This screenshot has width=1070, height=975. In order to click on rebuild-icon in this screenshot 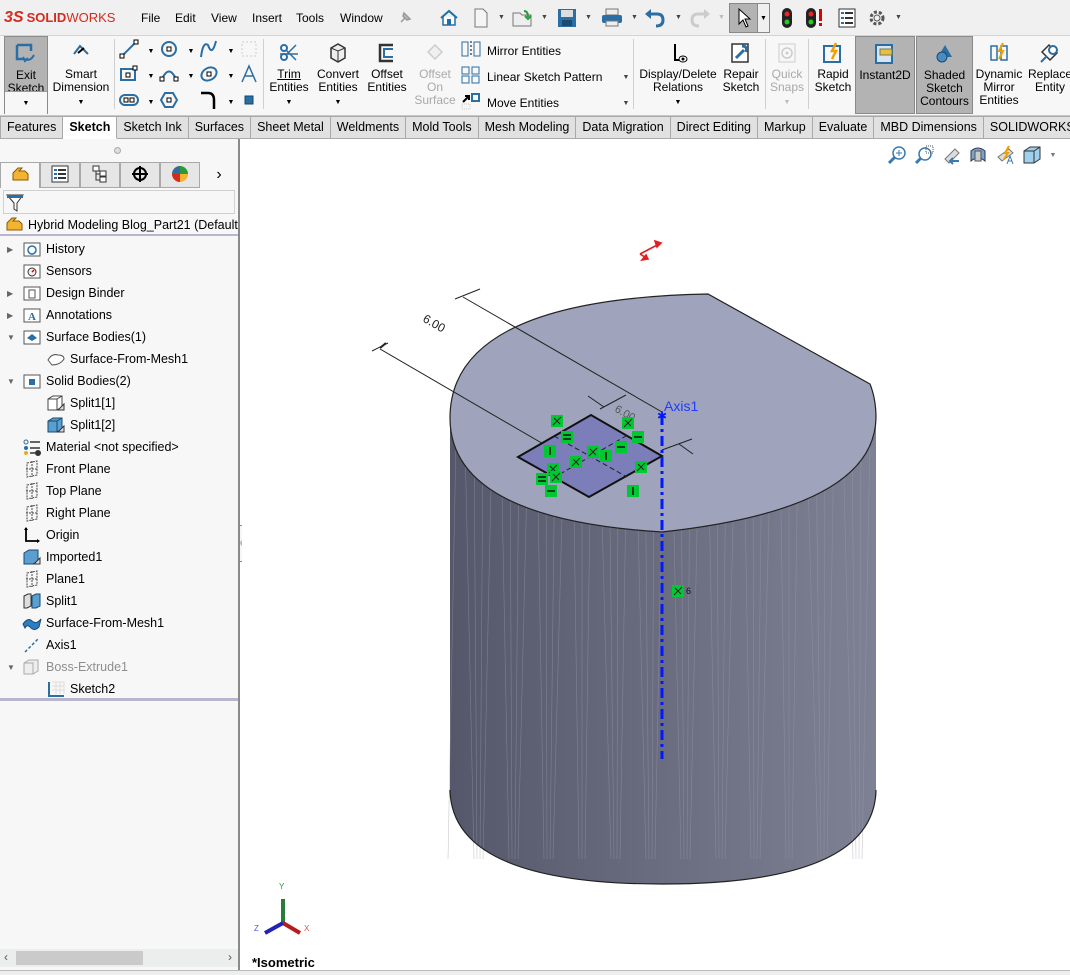, I will do `click(787, 18)`.